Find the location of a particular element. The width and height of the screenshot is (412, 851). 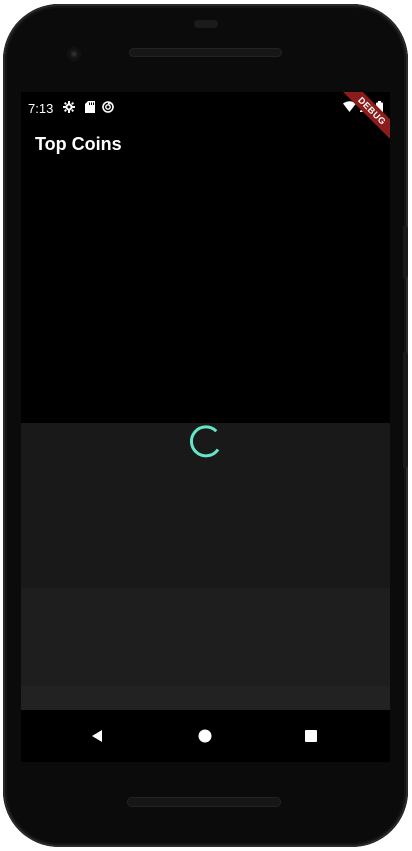

home-icon is located at coordinates (205, 736).